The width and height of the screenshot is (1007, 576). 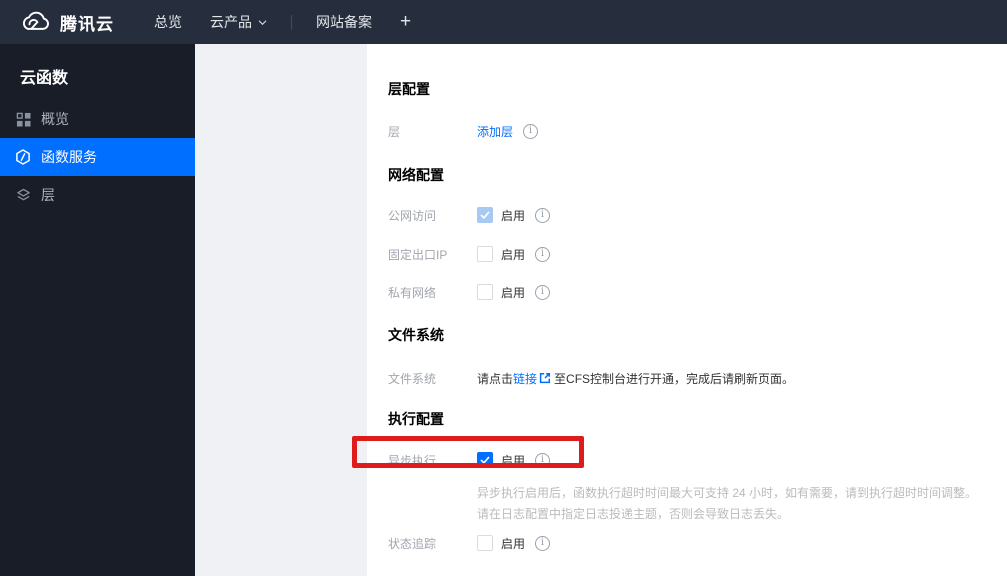 What do you see at coordinates (469, 543) in the screenshot?
I see `status-trace-row: 状态追踪 启用 i` at bounding box center [469, 543].